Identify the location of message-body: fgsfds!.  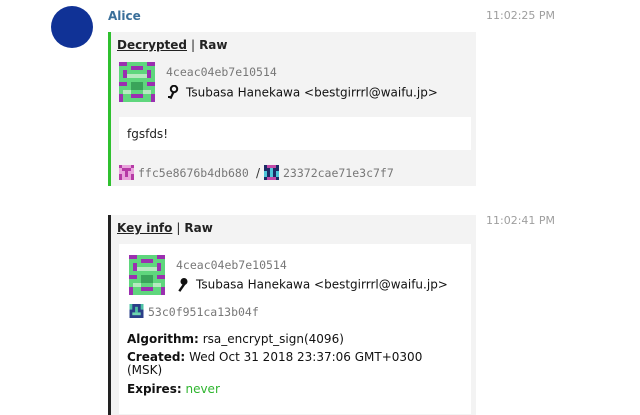
(295, 133).